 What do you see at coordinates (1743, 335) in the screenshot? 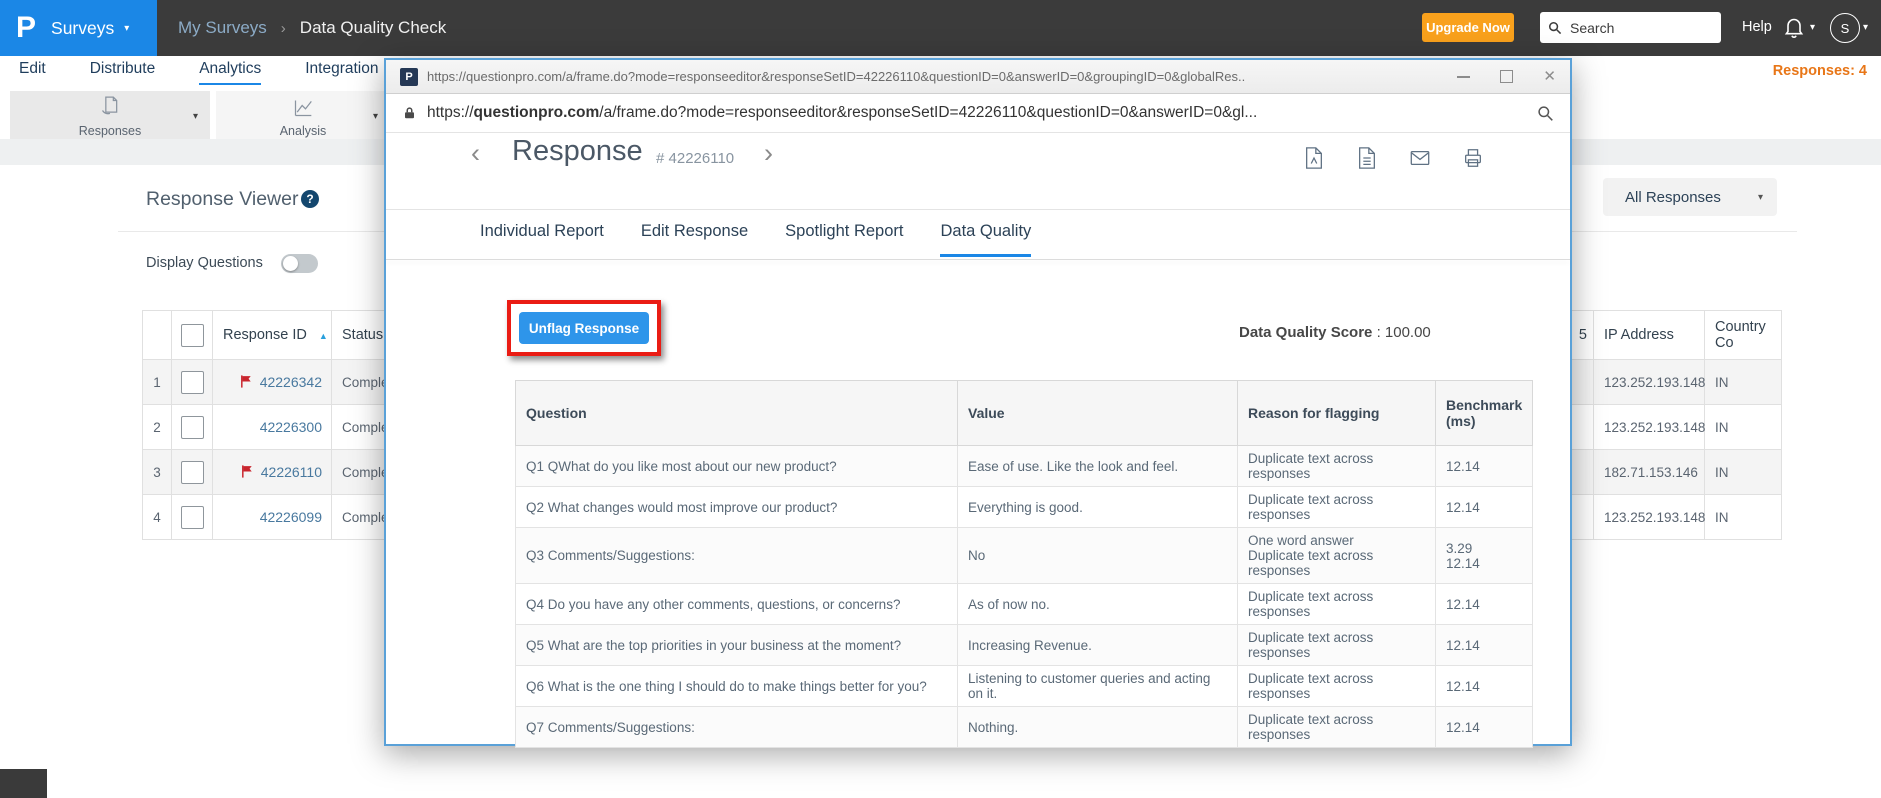
I see `country-code-header: Country Co` at bounding box center [1743, 335].